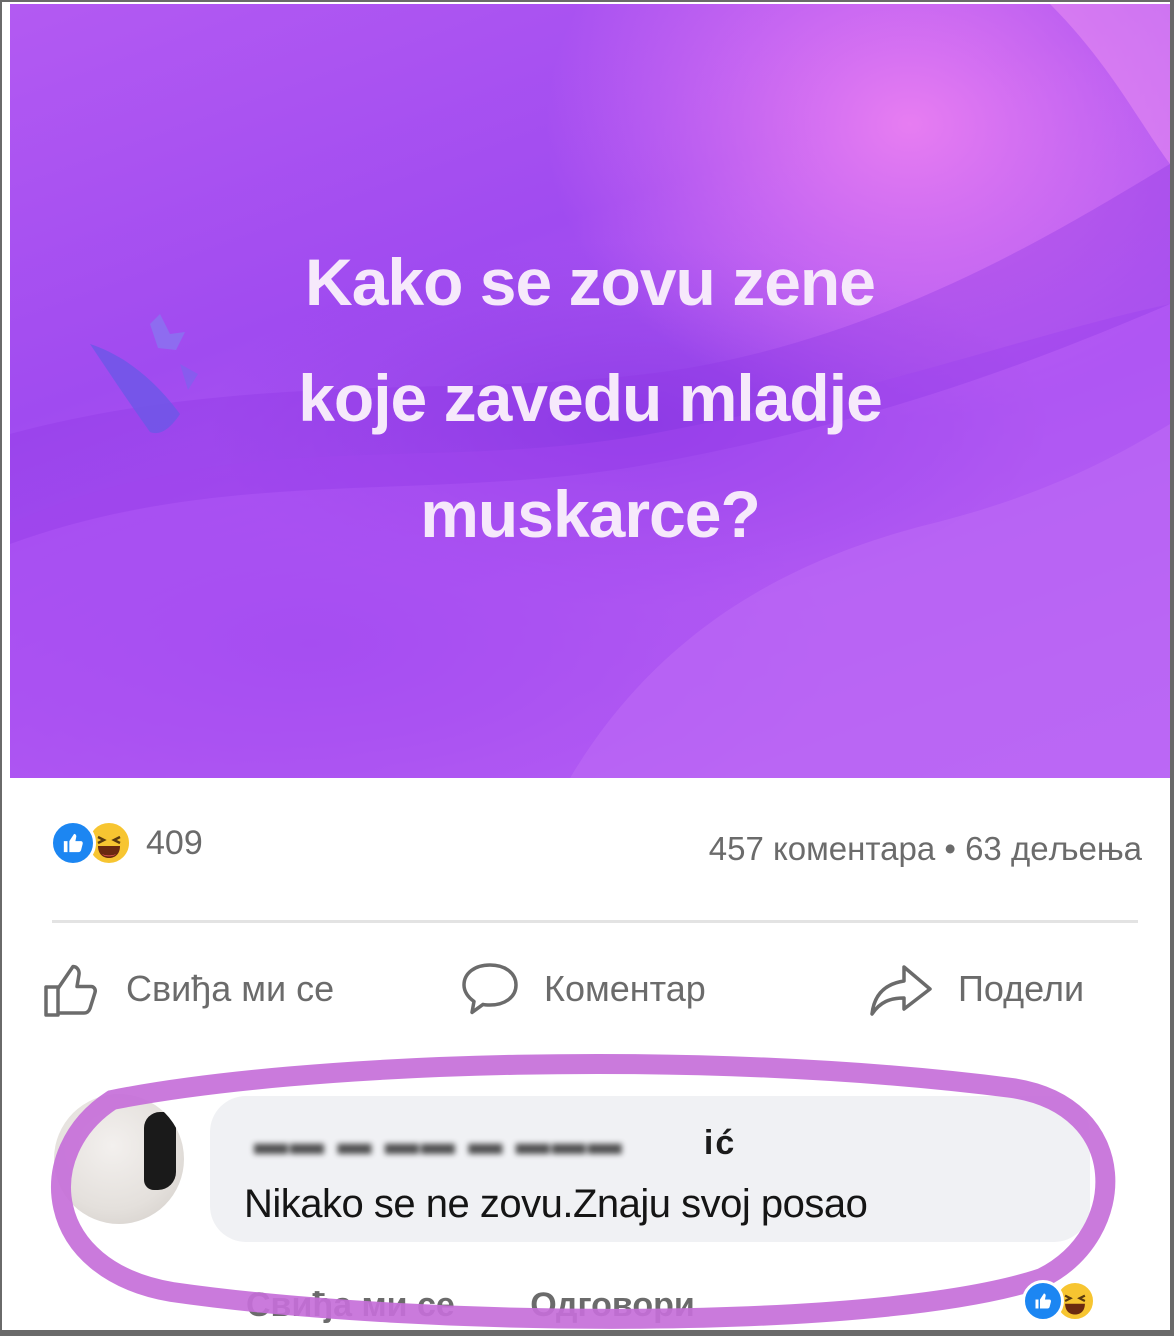 The height and width of the screenshot is (1336, 1174). I want to click on author-name-visible: ić, so click(720, 1143).